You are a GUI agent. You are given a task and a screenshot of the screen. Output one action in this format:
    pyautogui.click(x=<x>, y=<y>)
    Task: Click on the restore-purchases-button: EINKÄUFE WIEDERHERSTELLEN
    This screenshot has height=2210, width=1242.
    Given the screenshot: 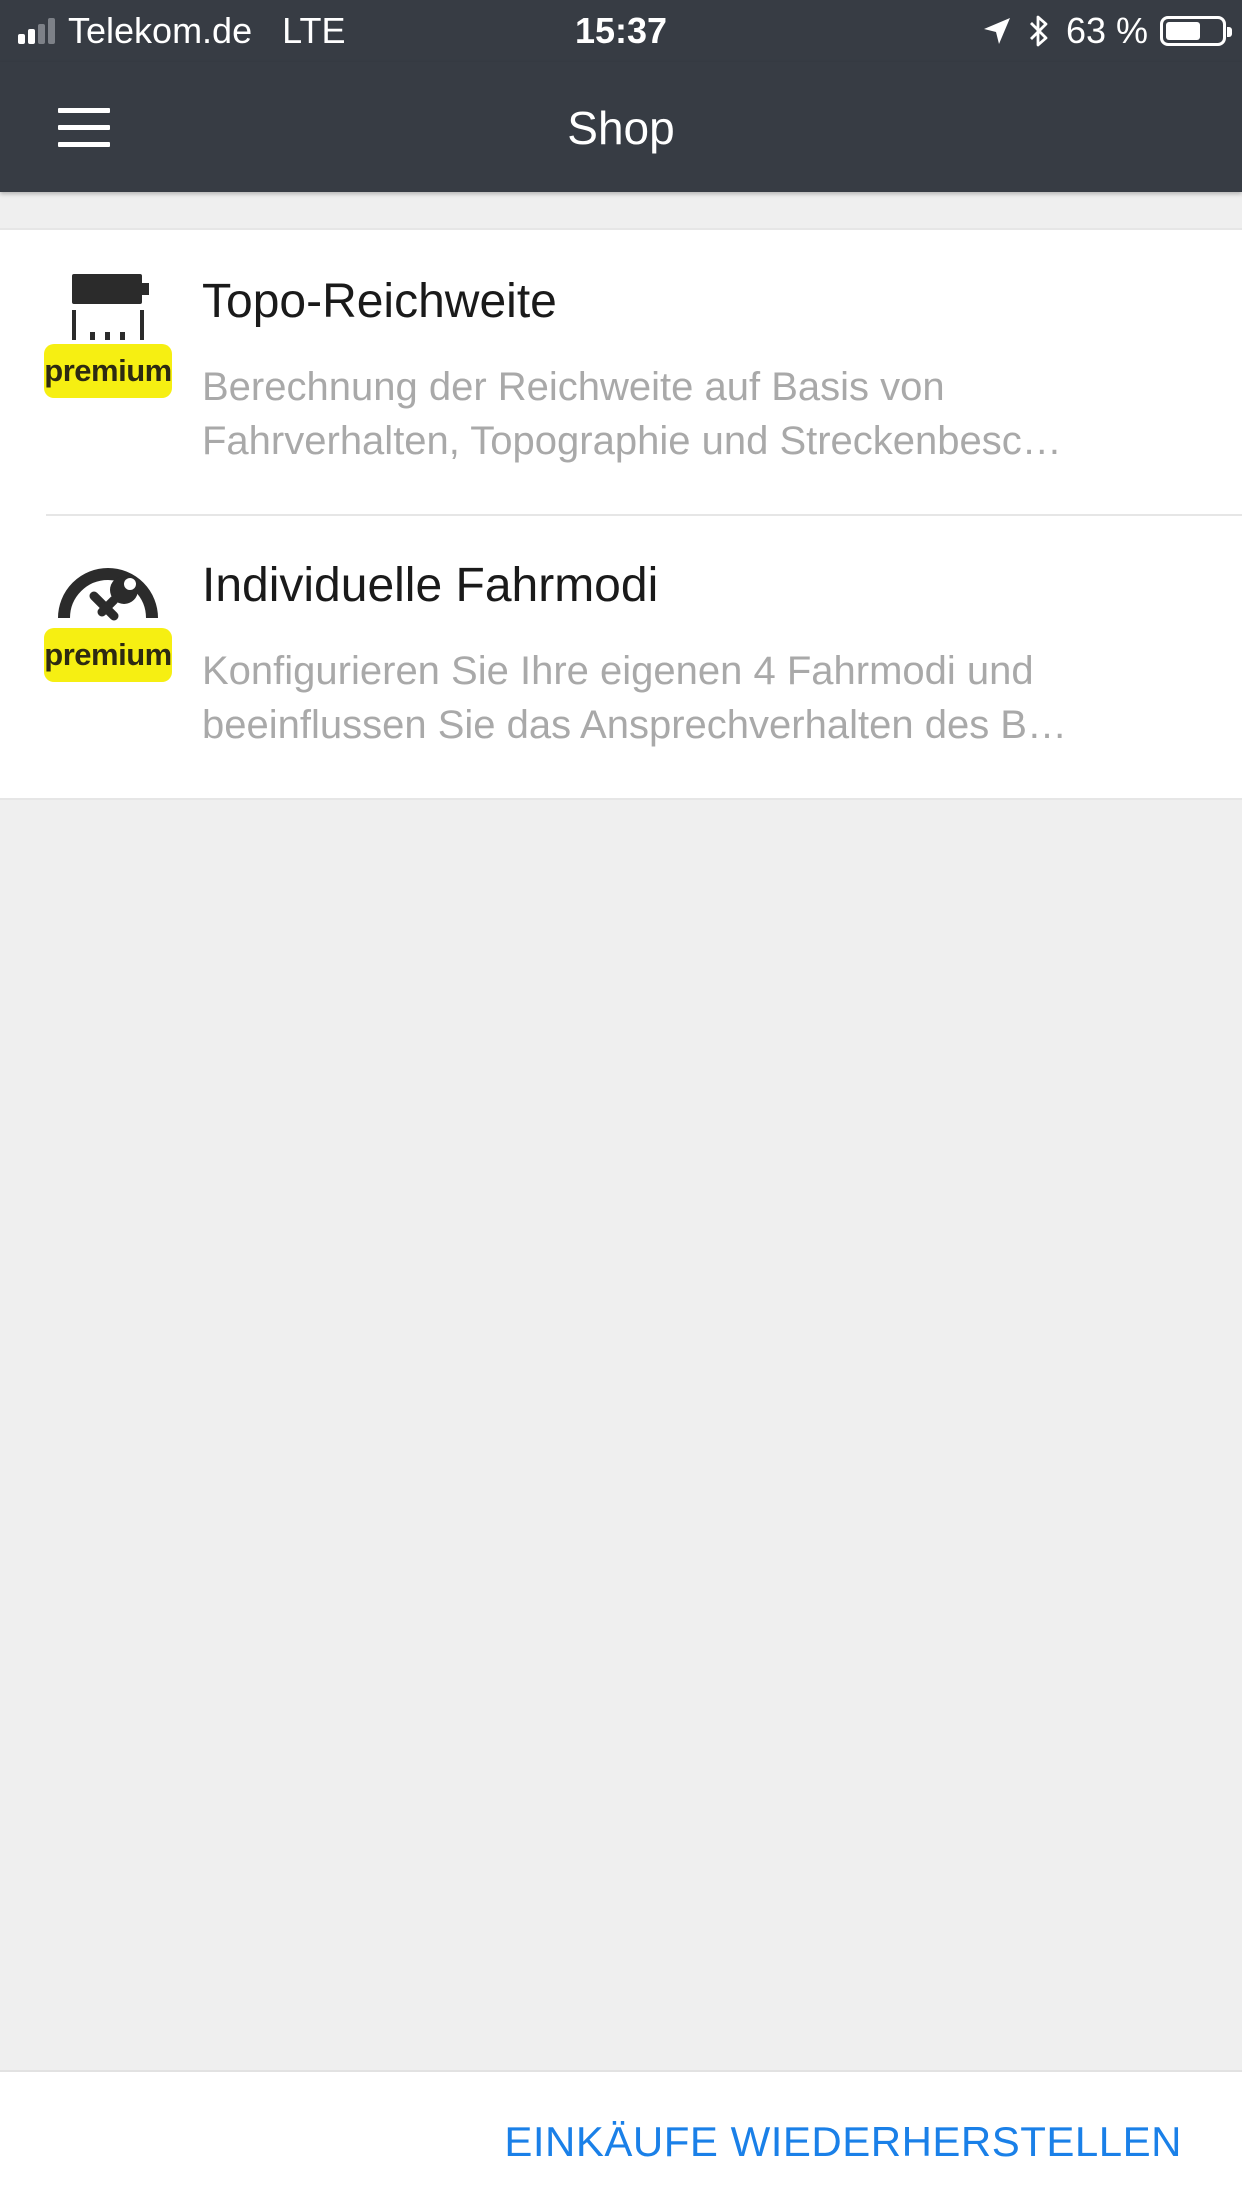 What is the action you would take?
    pyautogui.click(x=843, y=2142)
    